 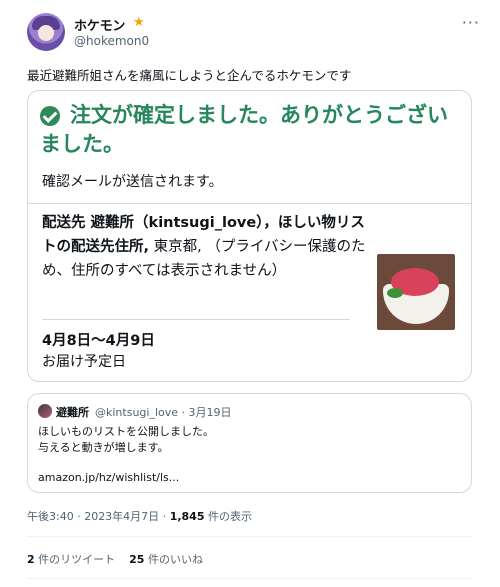 What do you see at coordinates (189, 75) in the screenshot?
I see `tweet-text: 最近避難所姐さんを痛風にしようと企んでるホケモンです` at bounding box center [189, 75].